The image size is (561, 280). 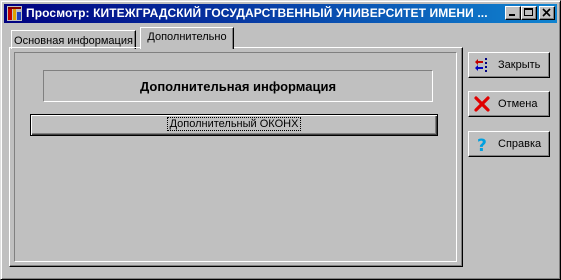 I want to click on question-mark-icon: ?, so click(x=482, y=146).